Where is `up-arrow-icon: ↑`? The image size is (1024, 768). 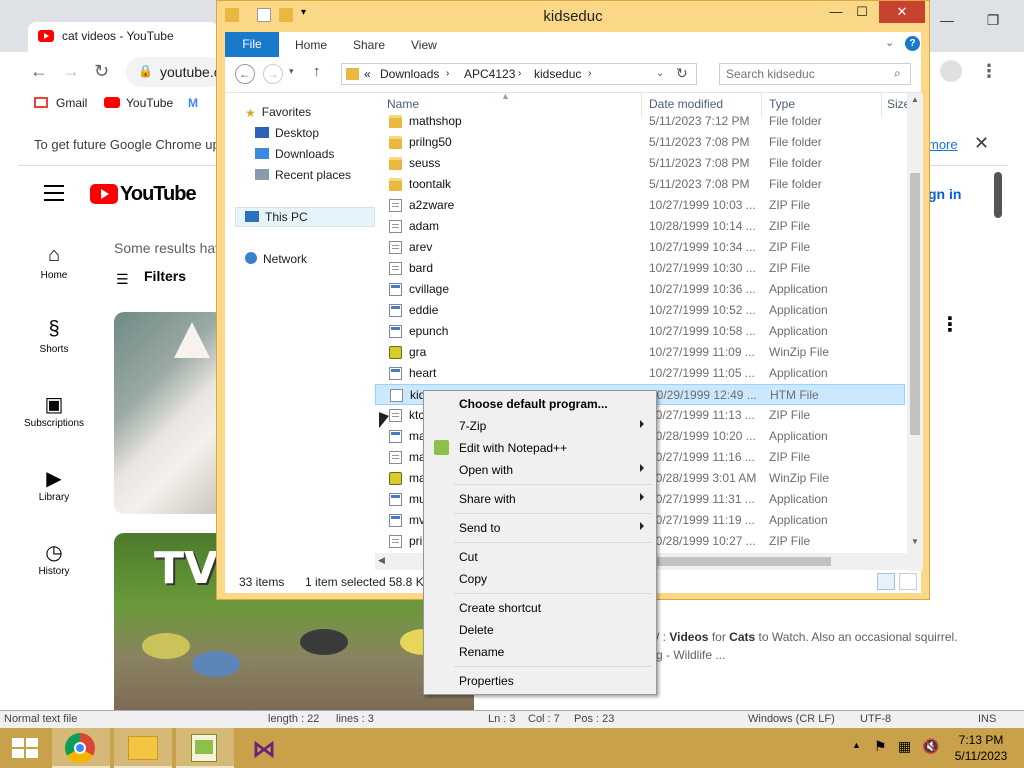
up-arrow-icon: ↑ is located at coordinates (317, 71).